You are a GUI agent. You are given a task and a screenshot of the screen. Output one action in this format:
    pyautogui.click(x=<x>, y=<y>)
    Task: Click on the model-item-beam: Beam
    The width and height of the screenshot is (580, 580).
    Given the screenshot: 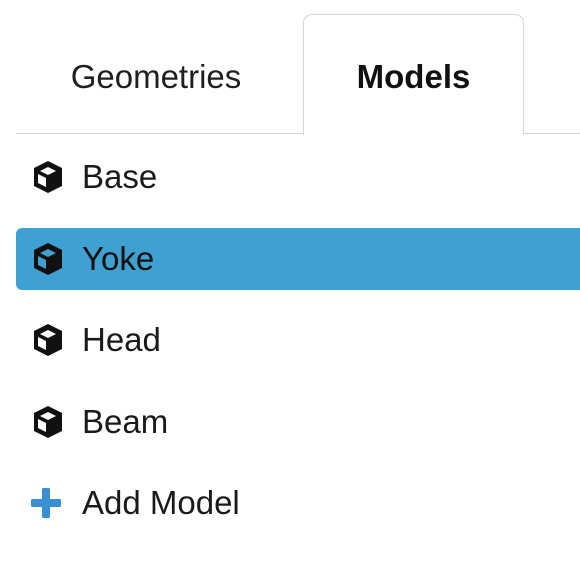 What is the action you would take?
    pyautogui.click(x=298, y=422)
    